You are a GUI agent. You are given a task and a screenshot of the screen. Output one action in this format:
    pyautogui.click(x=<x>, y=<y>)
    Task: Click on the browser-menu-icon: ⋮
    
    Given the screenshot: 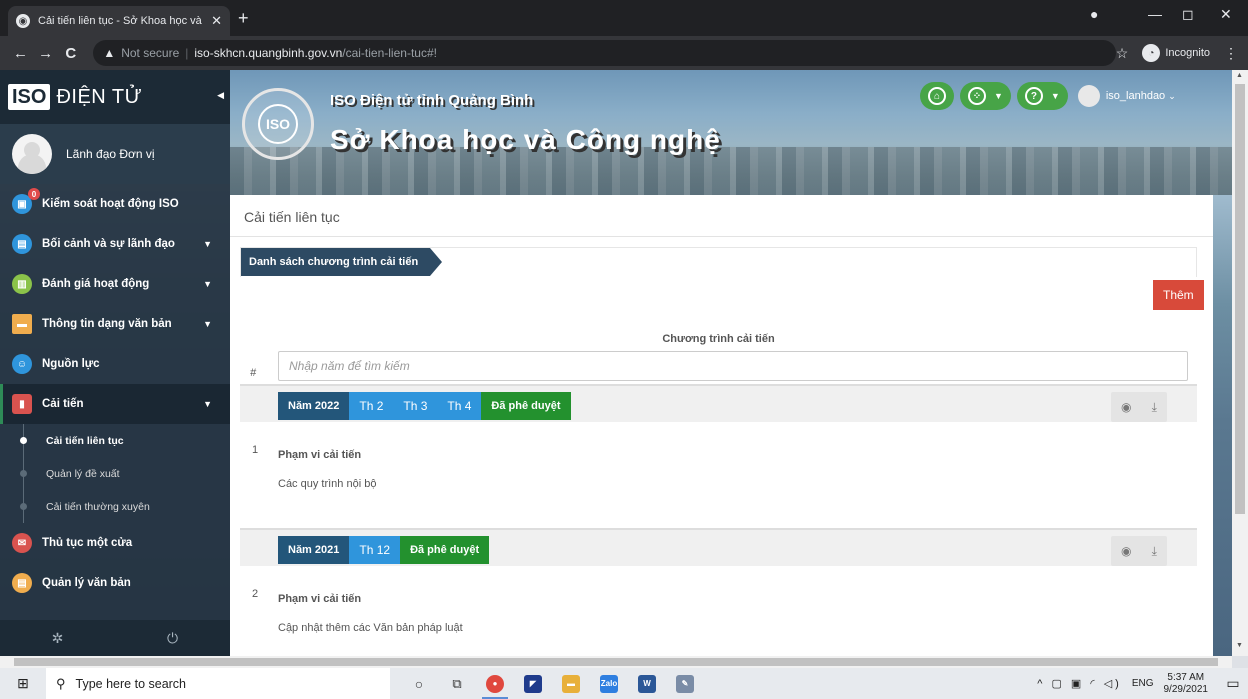 What is the action you would take?
    pyautogui.click(x=1231, y=53)
    